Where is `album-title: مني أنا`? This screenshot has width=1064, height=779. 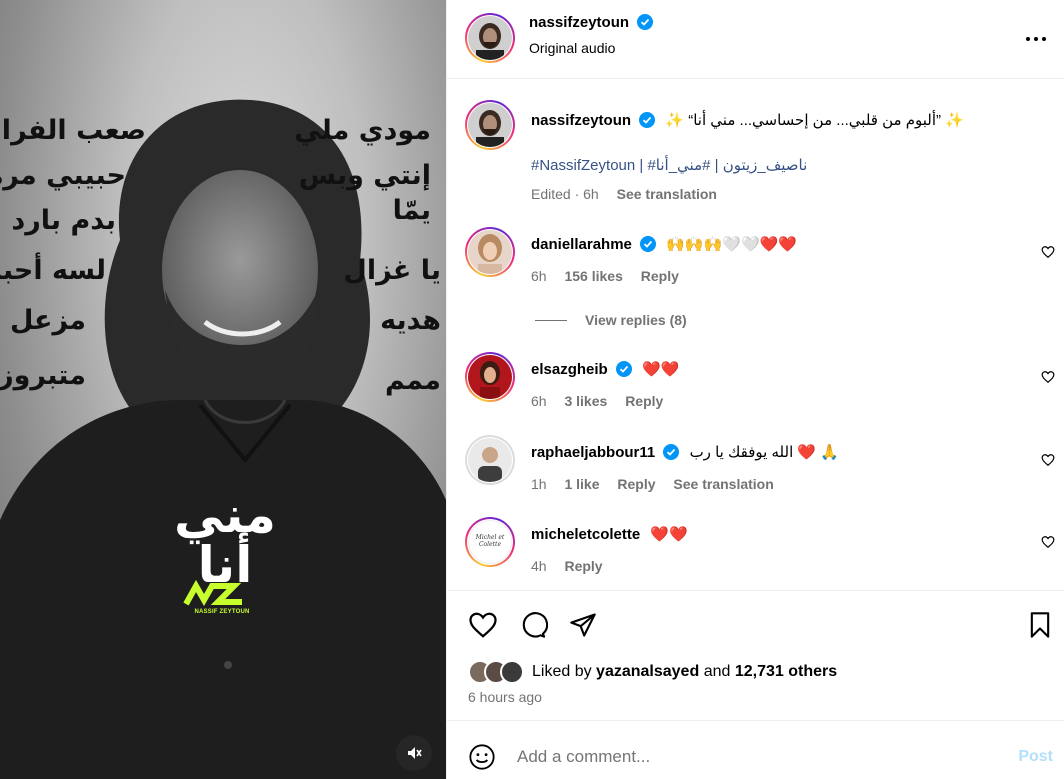 album-title: مني أنا is located at coordinates (225, 540).